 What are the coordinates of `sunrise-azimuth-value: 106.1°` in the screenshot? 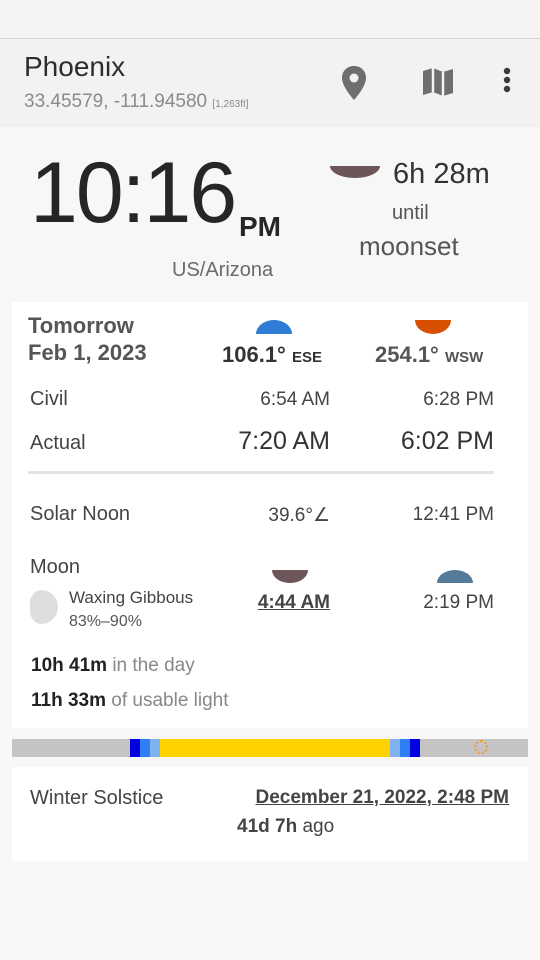 It's located at (254, 354).